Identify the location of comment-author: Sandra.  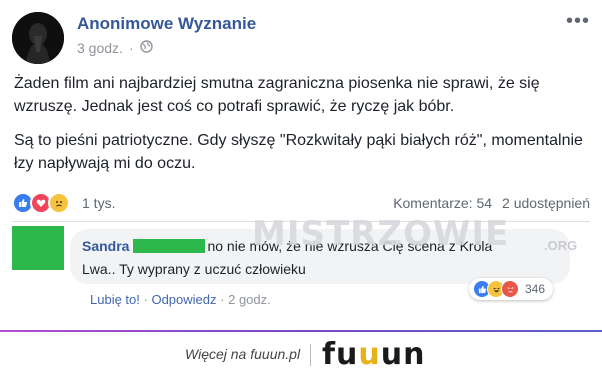
(105, 246).